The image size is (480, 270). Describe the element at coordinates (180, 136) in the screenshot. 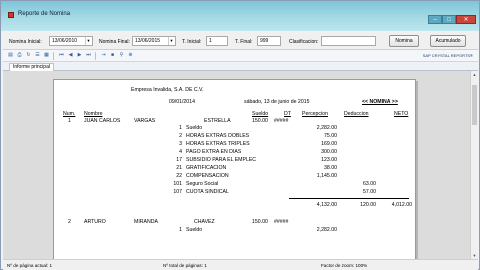

I see `concept-code: 2` at that location.